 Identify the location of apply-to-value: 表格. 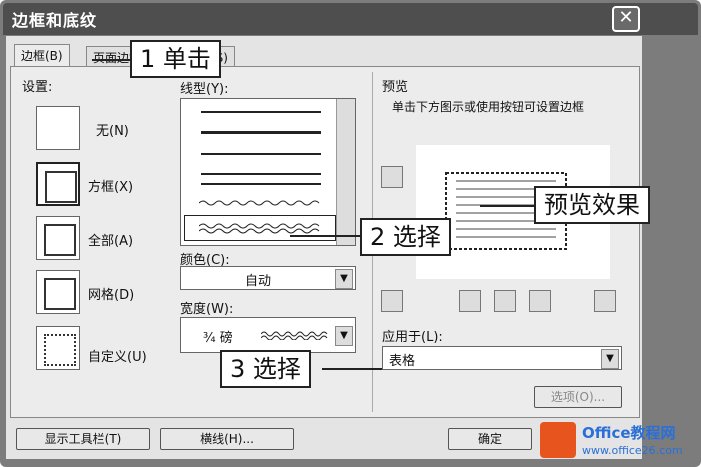
(402, 361).